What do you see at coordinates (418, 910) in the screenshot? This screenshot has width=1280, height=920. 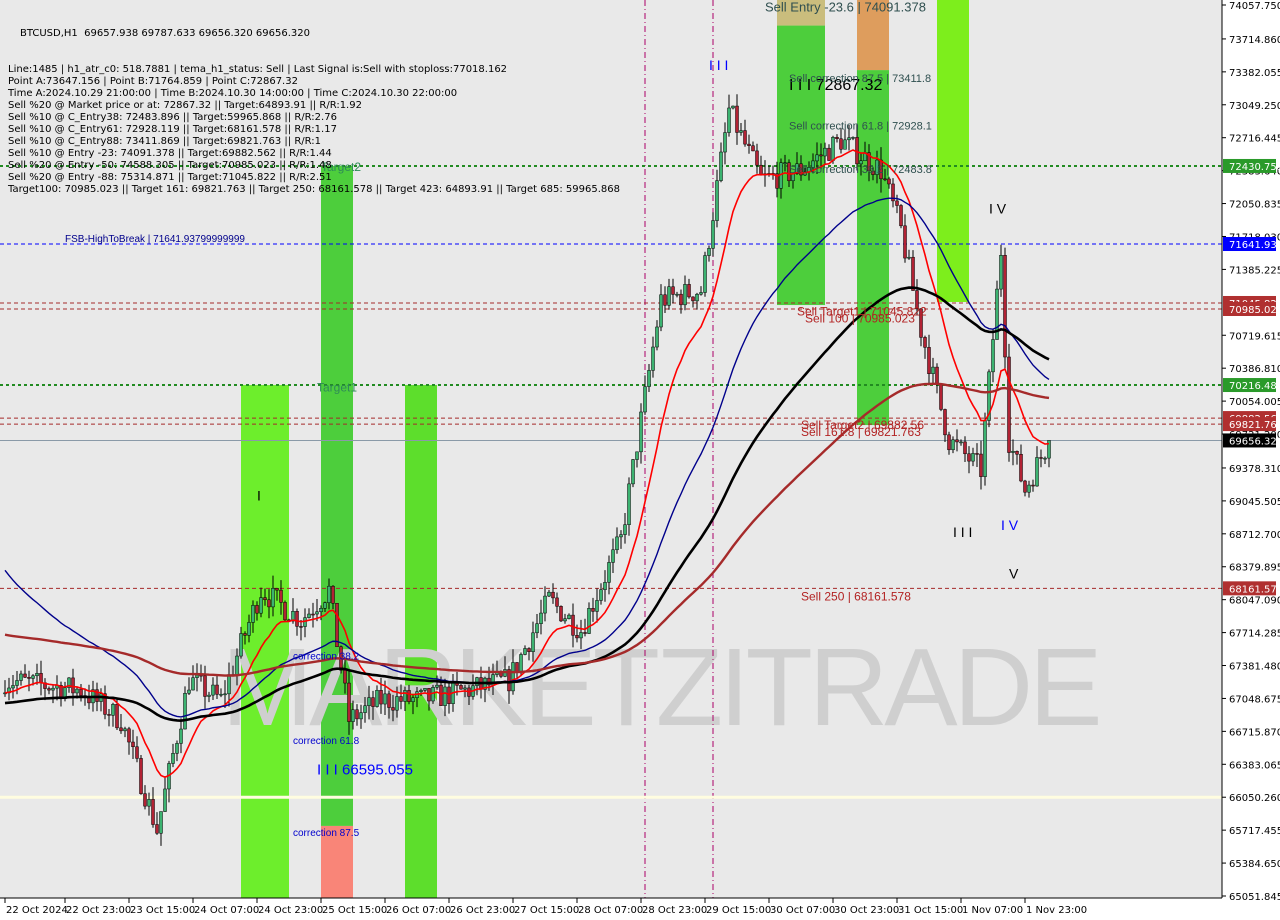 I see `x-tick-label: 26 Oct 07:00` at bounding box center [418, 910].